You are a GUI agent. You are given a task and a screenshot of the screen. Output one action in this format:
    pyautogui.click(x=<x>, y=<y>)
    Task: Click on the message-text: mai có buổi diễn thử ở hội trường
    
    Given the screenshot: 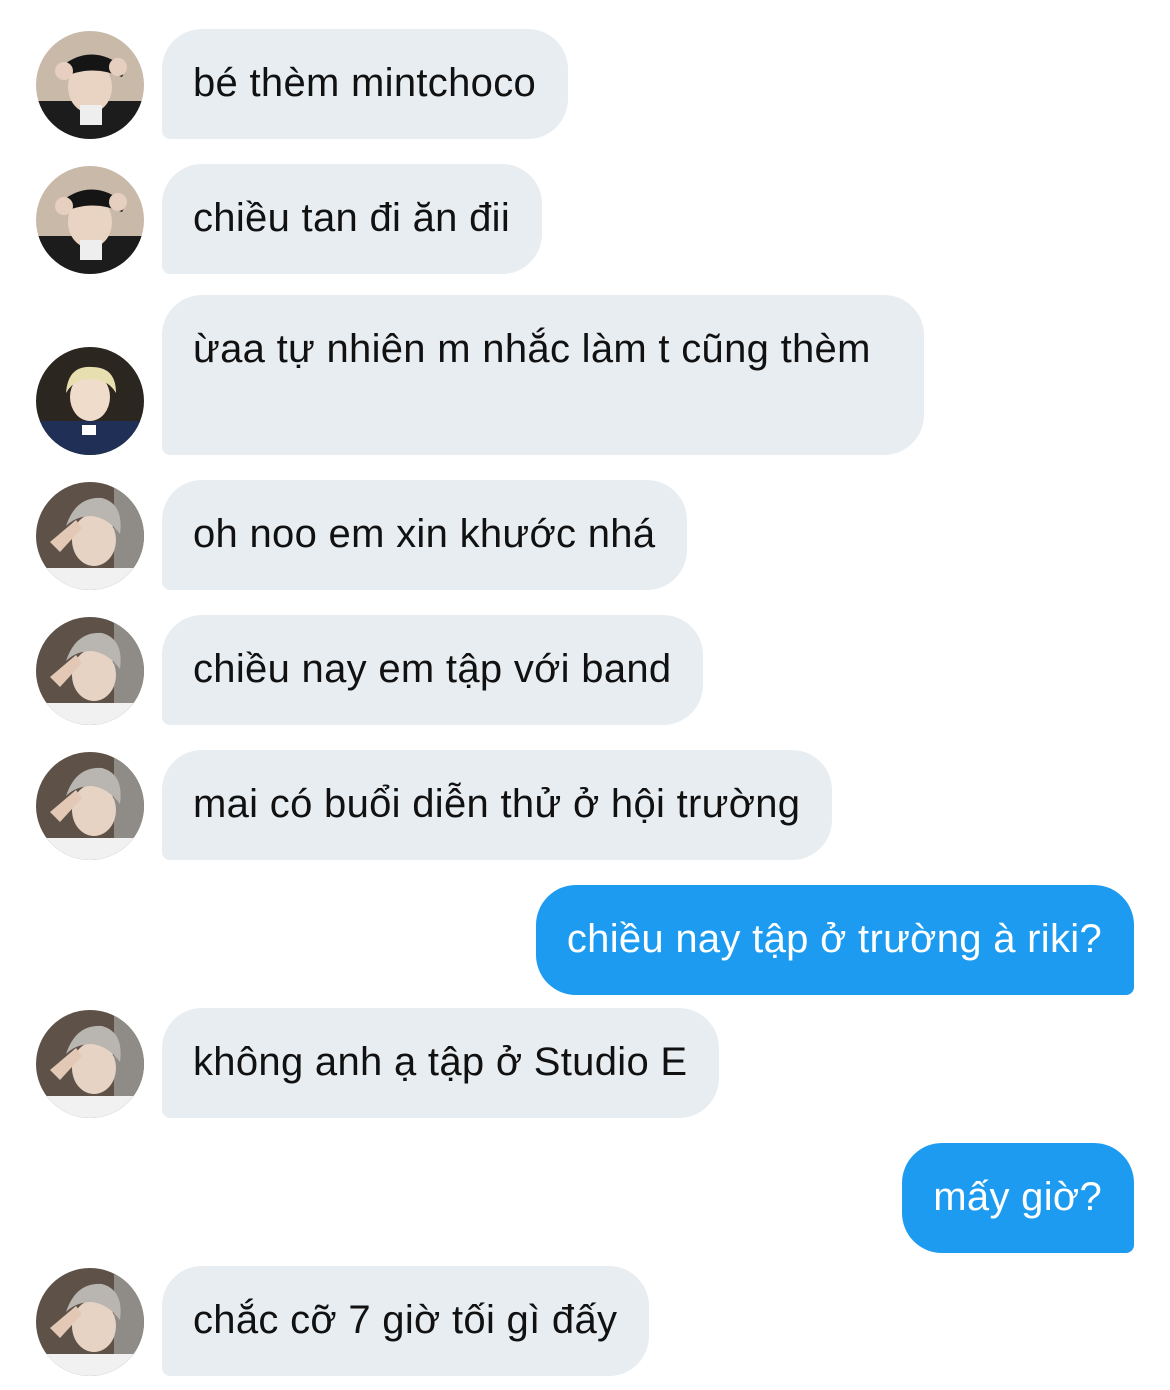 What is the action you would take?
    pyautogui.click(x=497, y=804)
    